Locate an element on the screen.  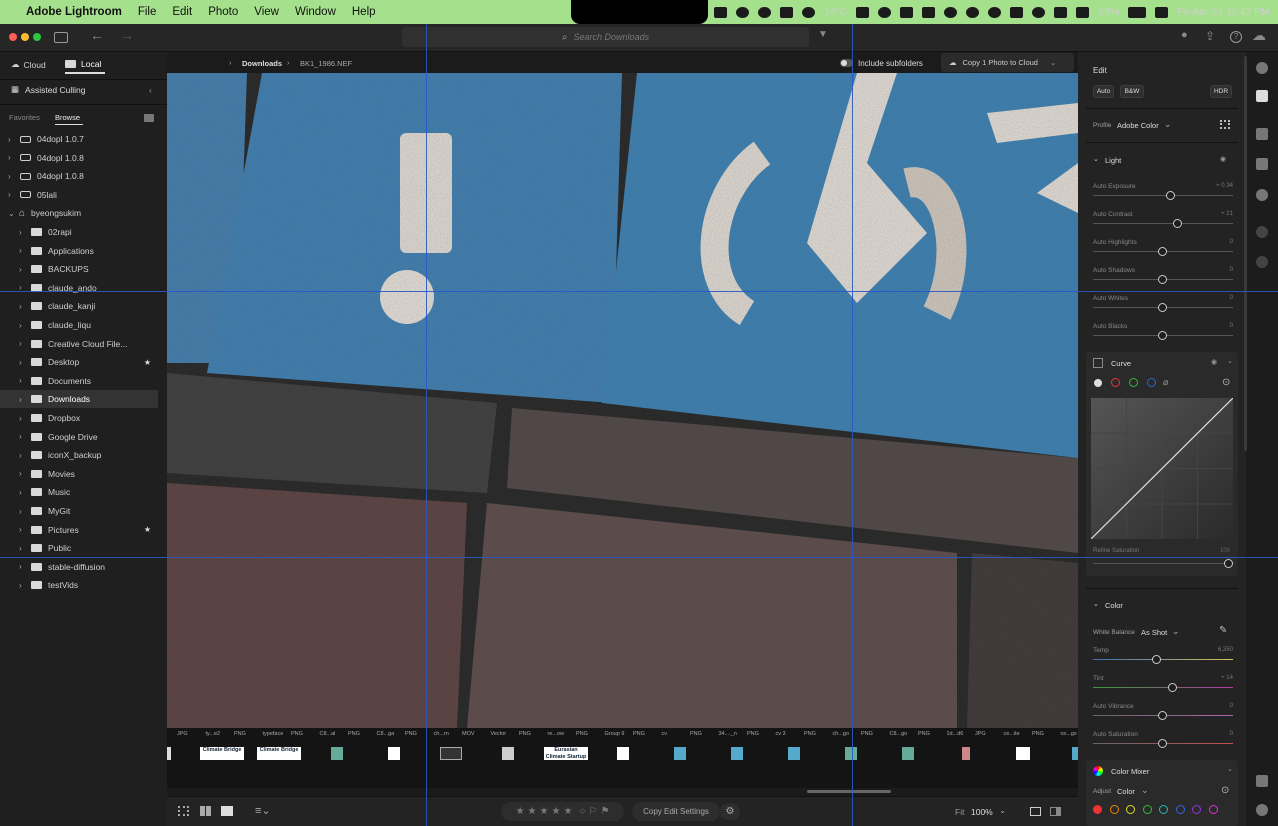
sidebar-toggle-icon is located at coordinates (61, 37).